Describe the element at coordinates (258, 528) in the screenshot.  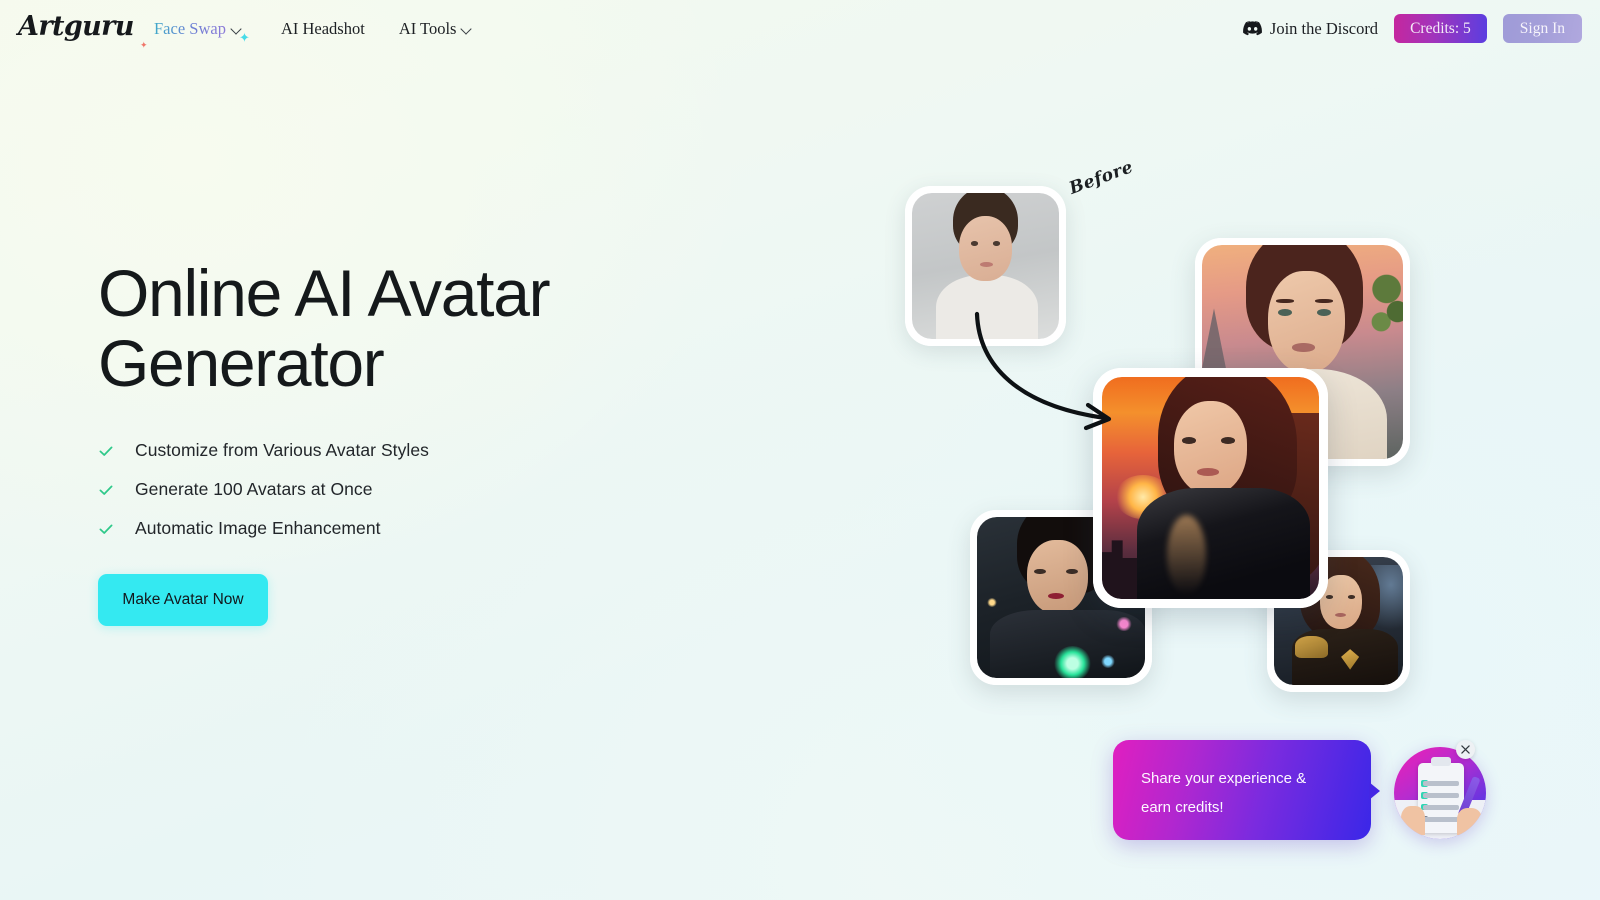
I see `feature-label: Automatic Image Enhancement` at that location.